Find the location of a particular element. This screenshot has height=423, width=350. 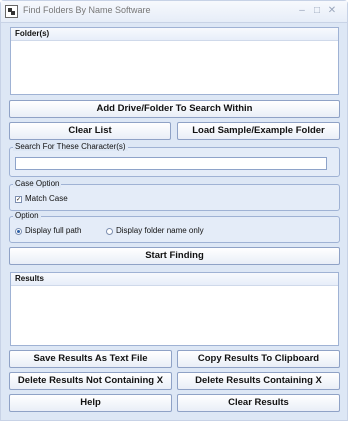

delete-results-containing-button: Delete Results Containing X is located at coordinates (258, 381).